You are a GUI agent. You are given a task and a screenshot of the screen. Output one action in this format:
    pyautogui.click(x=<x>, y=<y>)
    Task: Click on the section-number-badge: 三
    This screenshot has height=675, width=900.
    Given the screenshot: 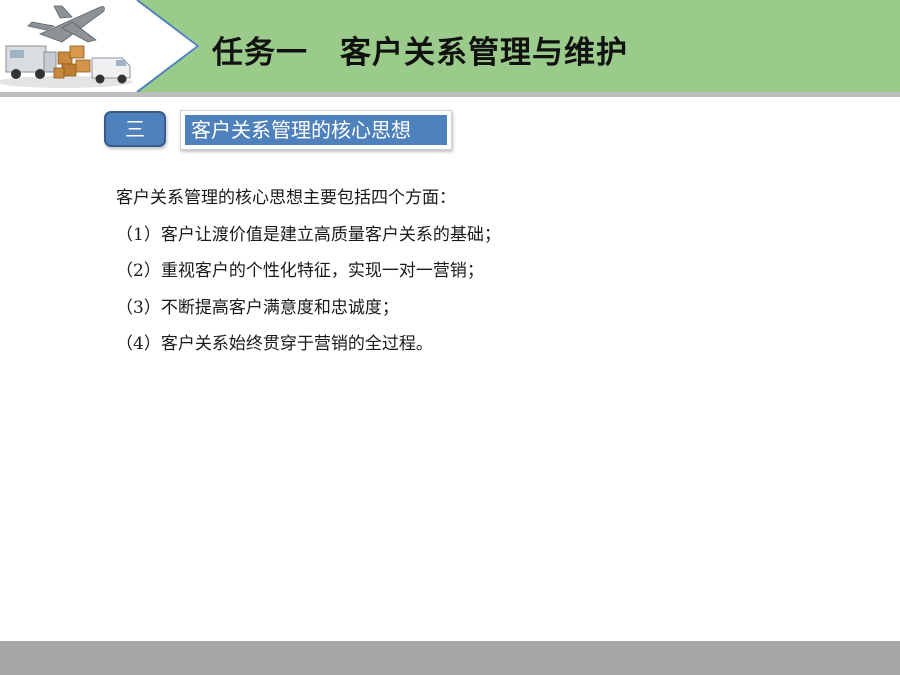 What is the action you would take?
    pyautogui.click(x=135, y=129)
    